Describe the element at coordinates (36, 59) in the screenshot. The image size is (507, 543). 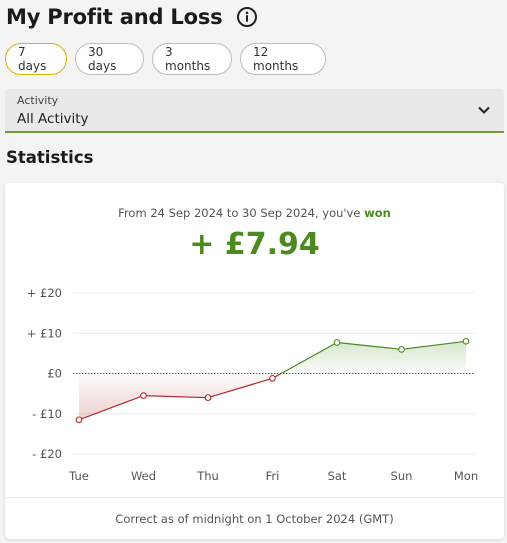
I see `tab-7-days: 7 days` at that location.